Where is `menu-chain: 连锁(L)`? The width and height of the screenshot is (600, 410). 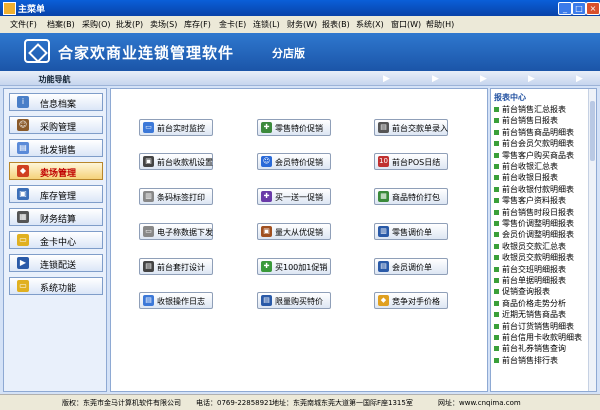 menu-chain: 连锁(L) is located at coordinates (266, 24).